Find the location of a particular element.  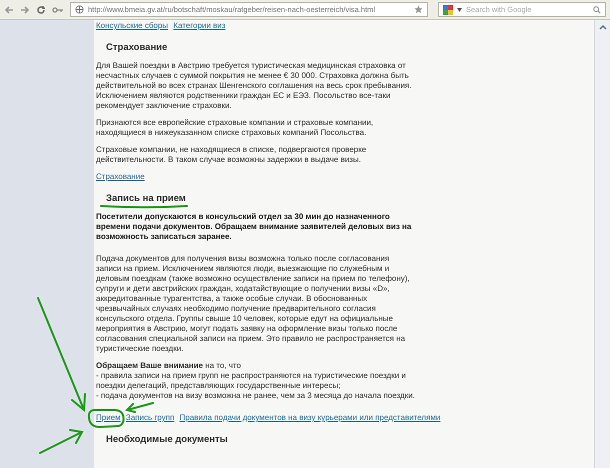

section-heading: Запись на прием is located at coordinates (146, 199).